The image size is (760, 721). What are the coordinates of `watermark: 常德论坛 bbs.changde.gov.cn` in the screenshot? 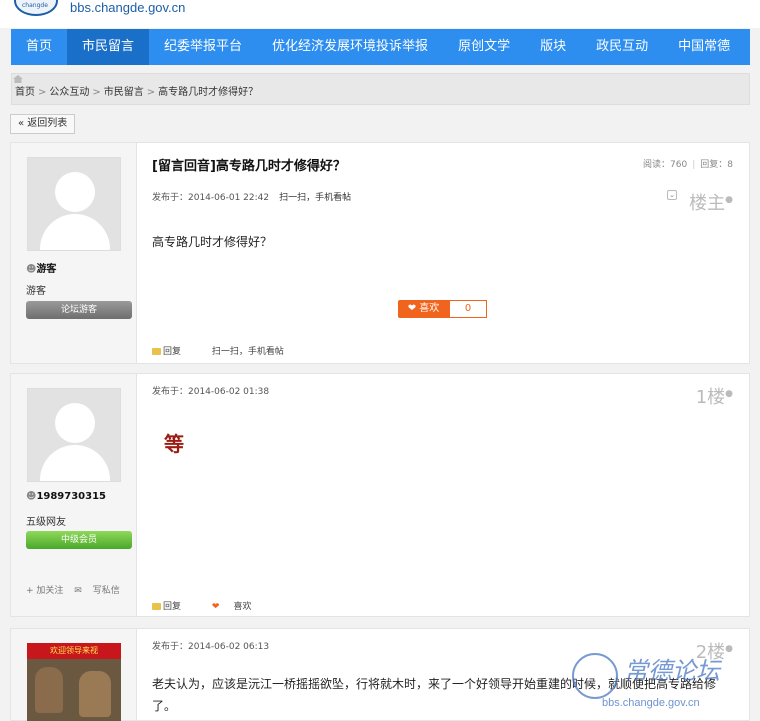 It's located at (664, 682).